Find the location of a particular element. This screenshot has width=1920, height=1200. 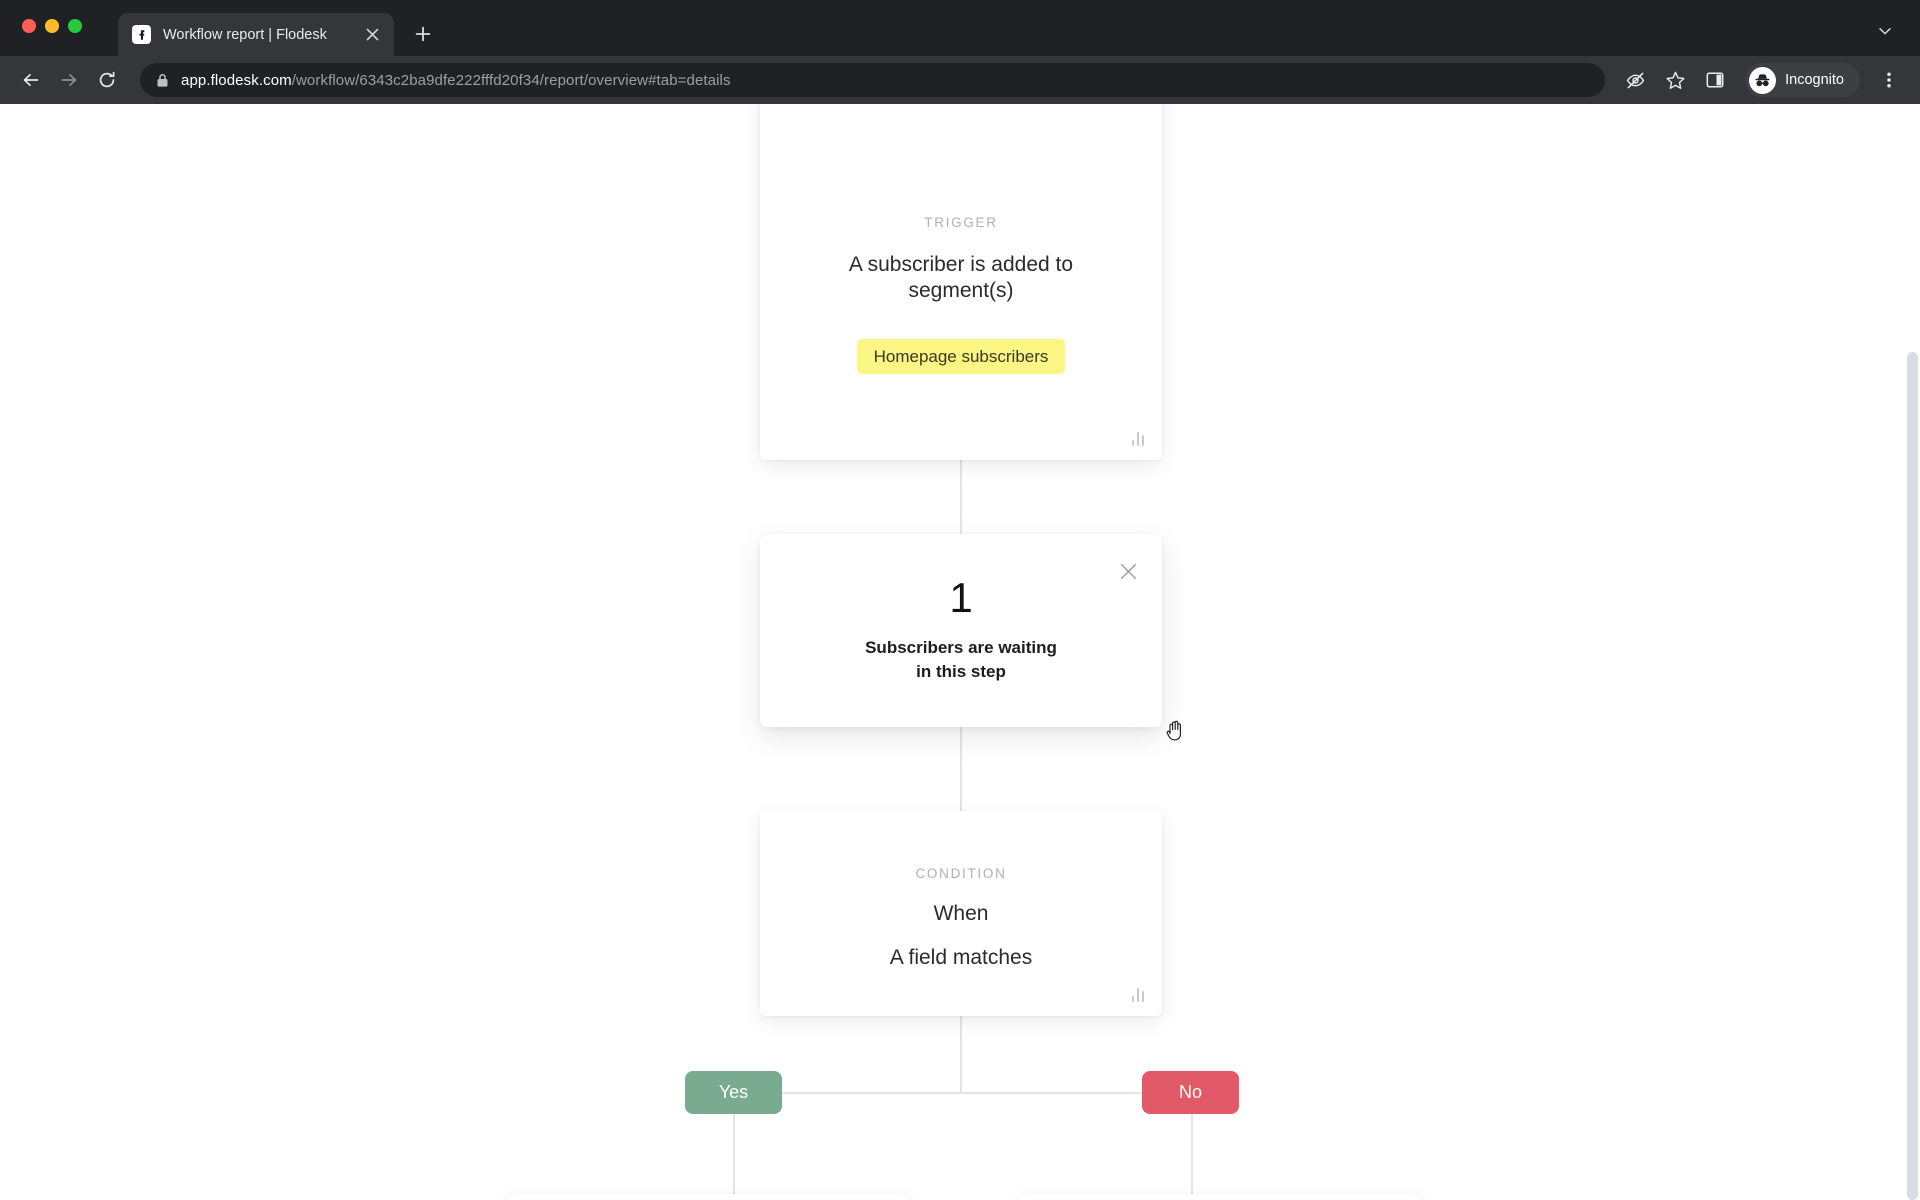

waiting-message-line1: Subscribers are waiting is located at coordinates (961, 647).